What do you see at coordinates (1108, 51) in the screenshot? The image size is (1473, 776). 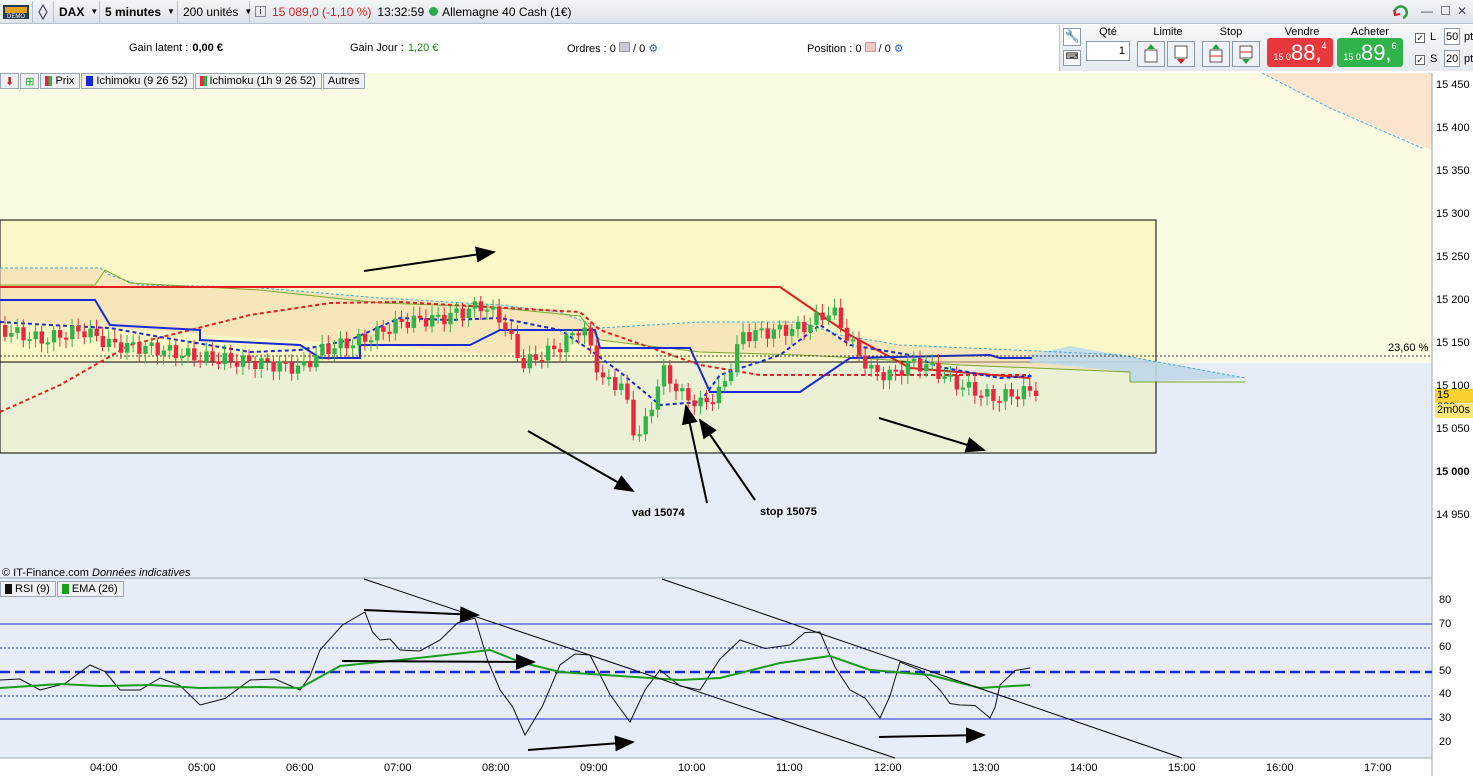 I see `quantity-input: 1` at bounding box center [1108, 51].